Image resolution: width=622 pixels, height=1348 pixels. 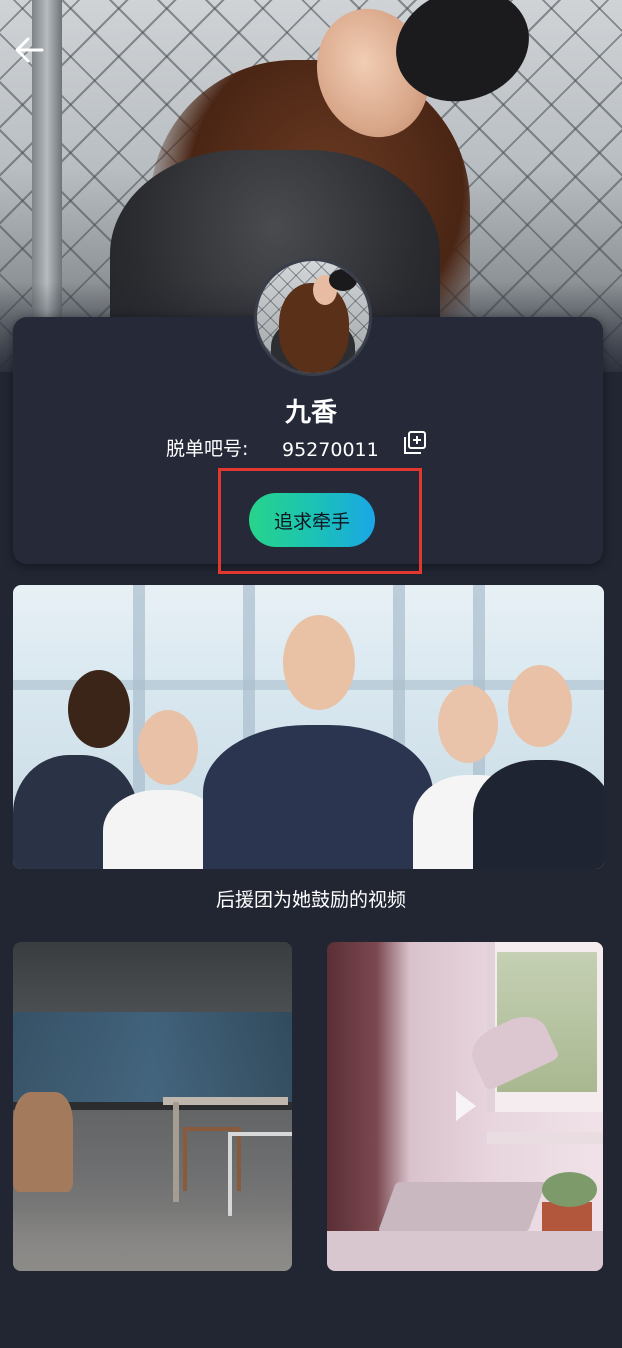 I want to click on user-id-value: 95270011, so click(x=330, y=450).